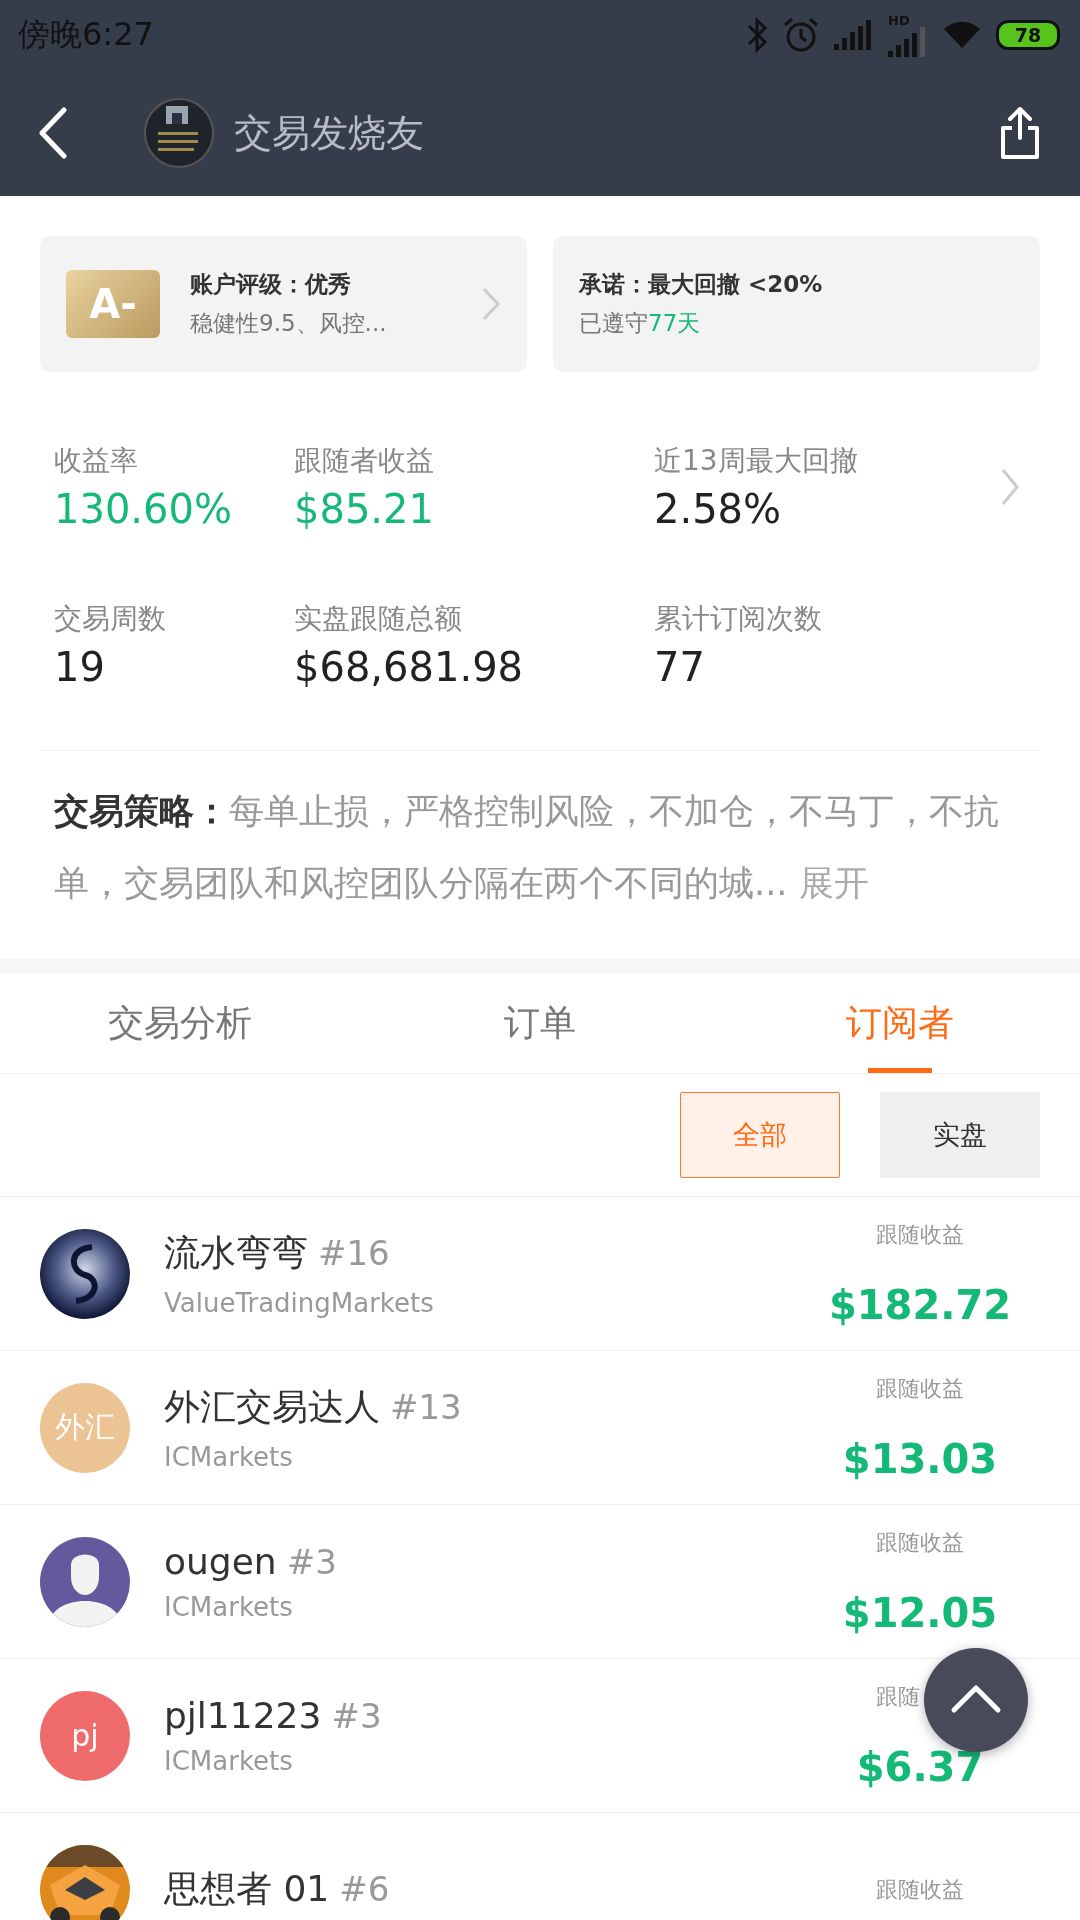  I want to click on card-title: 承诺：最大回撤 <20%, so click(701, 284).